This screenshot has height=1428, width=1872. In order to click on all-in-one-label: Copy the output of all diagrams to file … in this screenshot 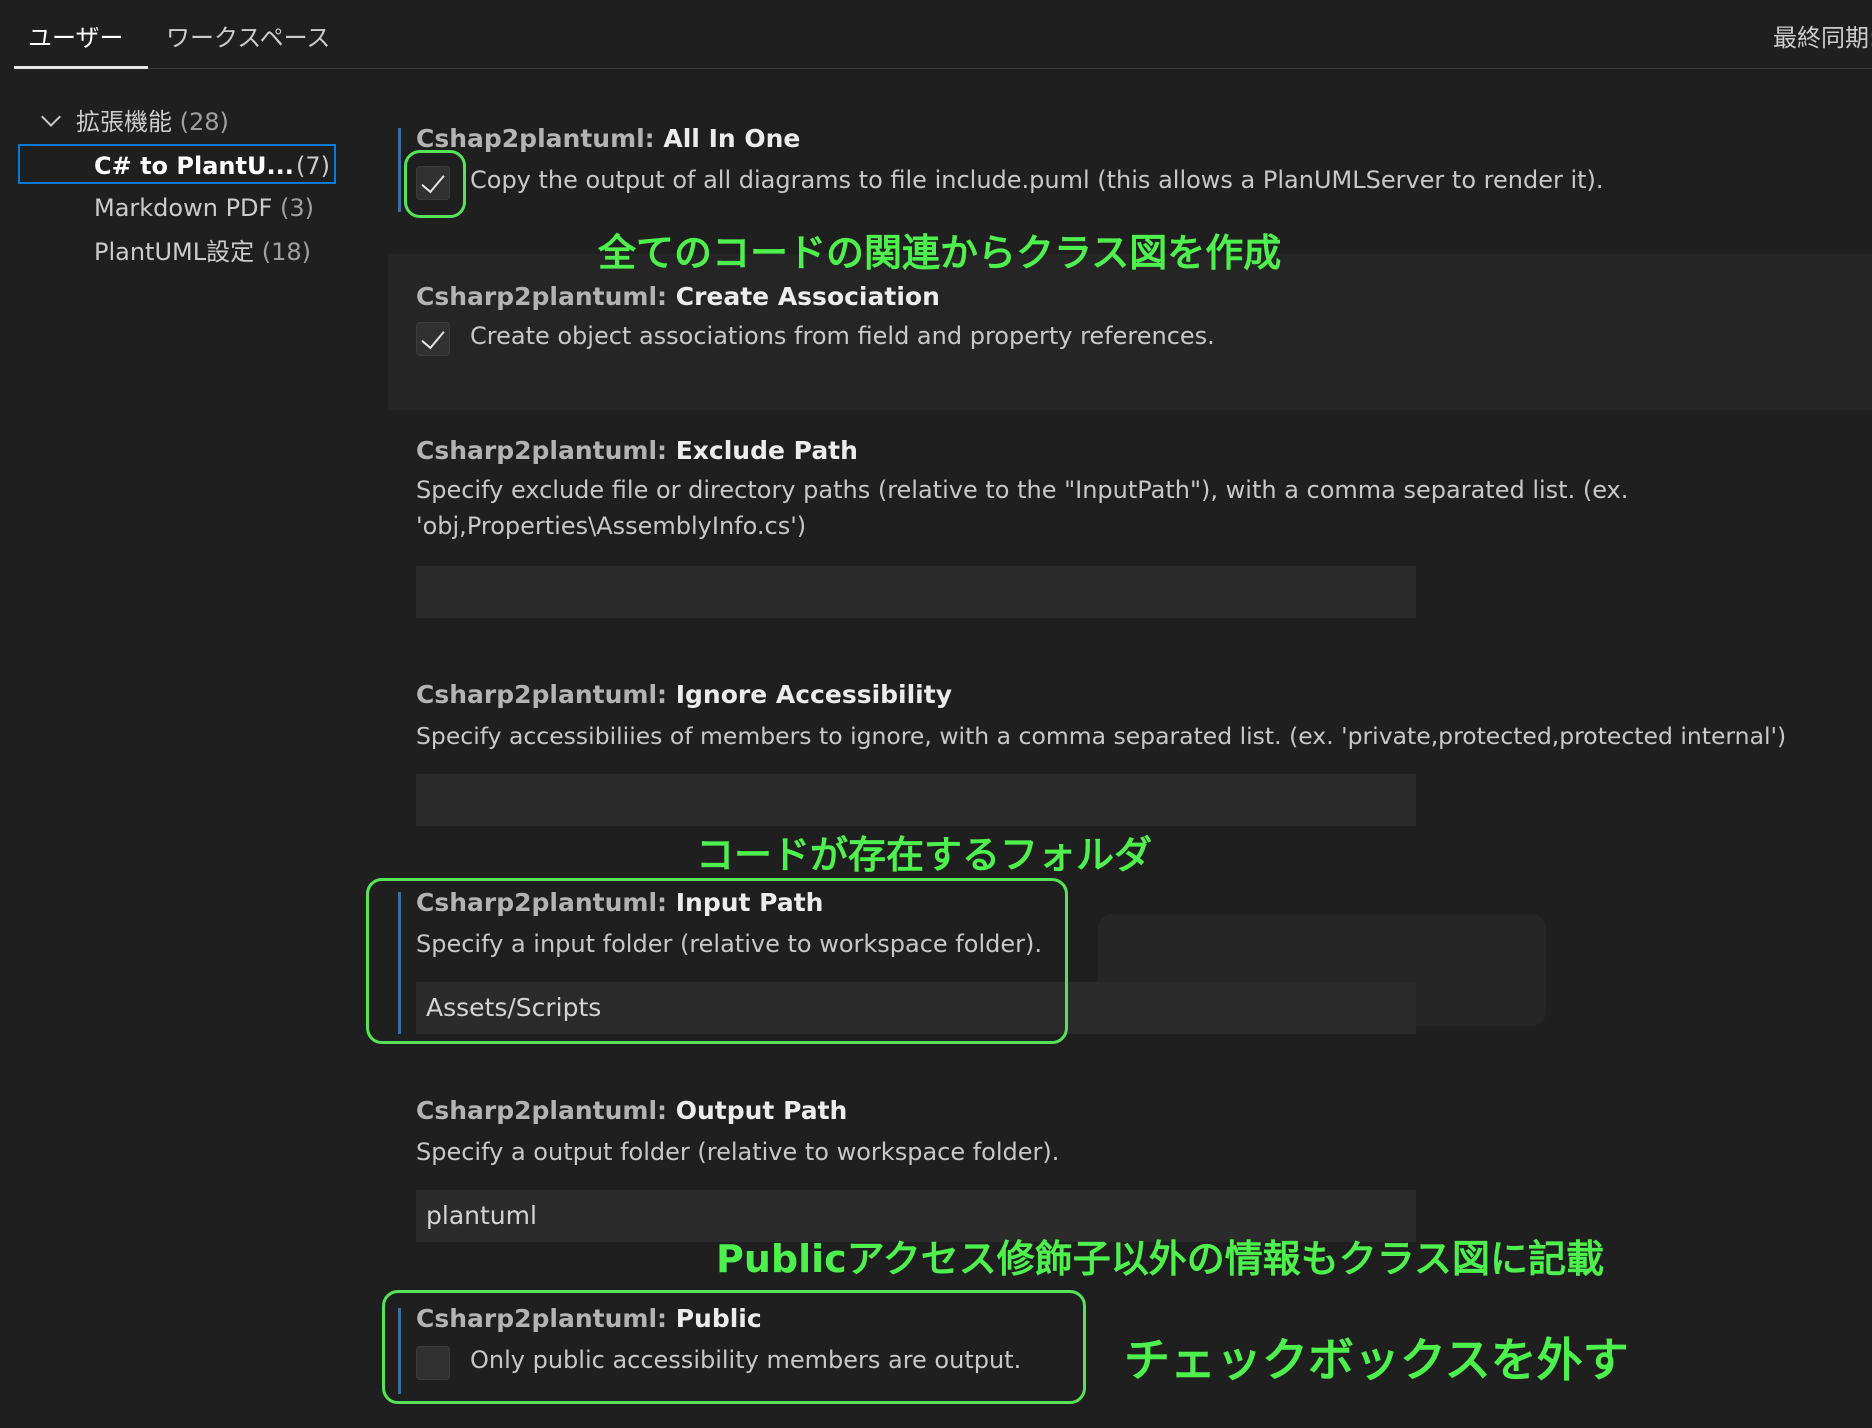, I will do `click(1037, 180)`.